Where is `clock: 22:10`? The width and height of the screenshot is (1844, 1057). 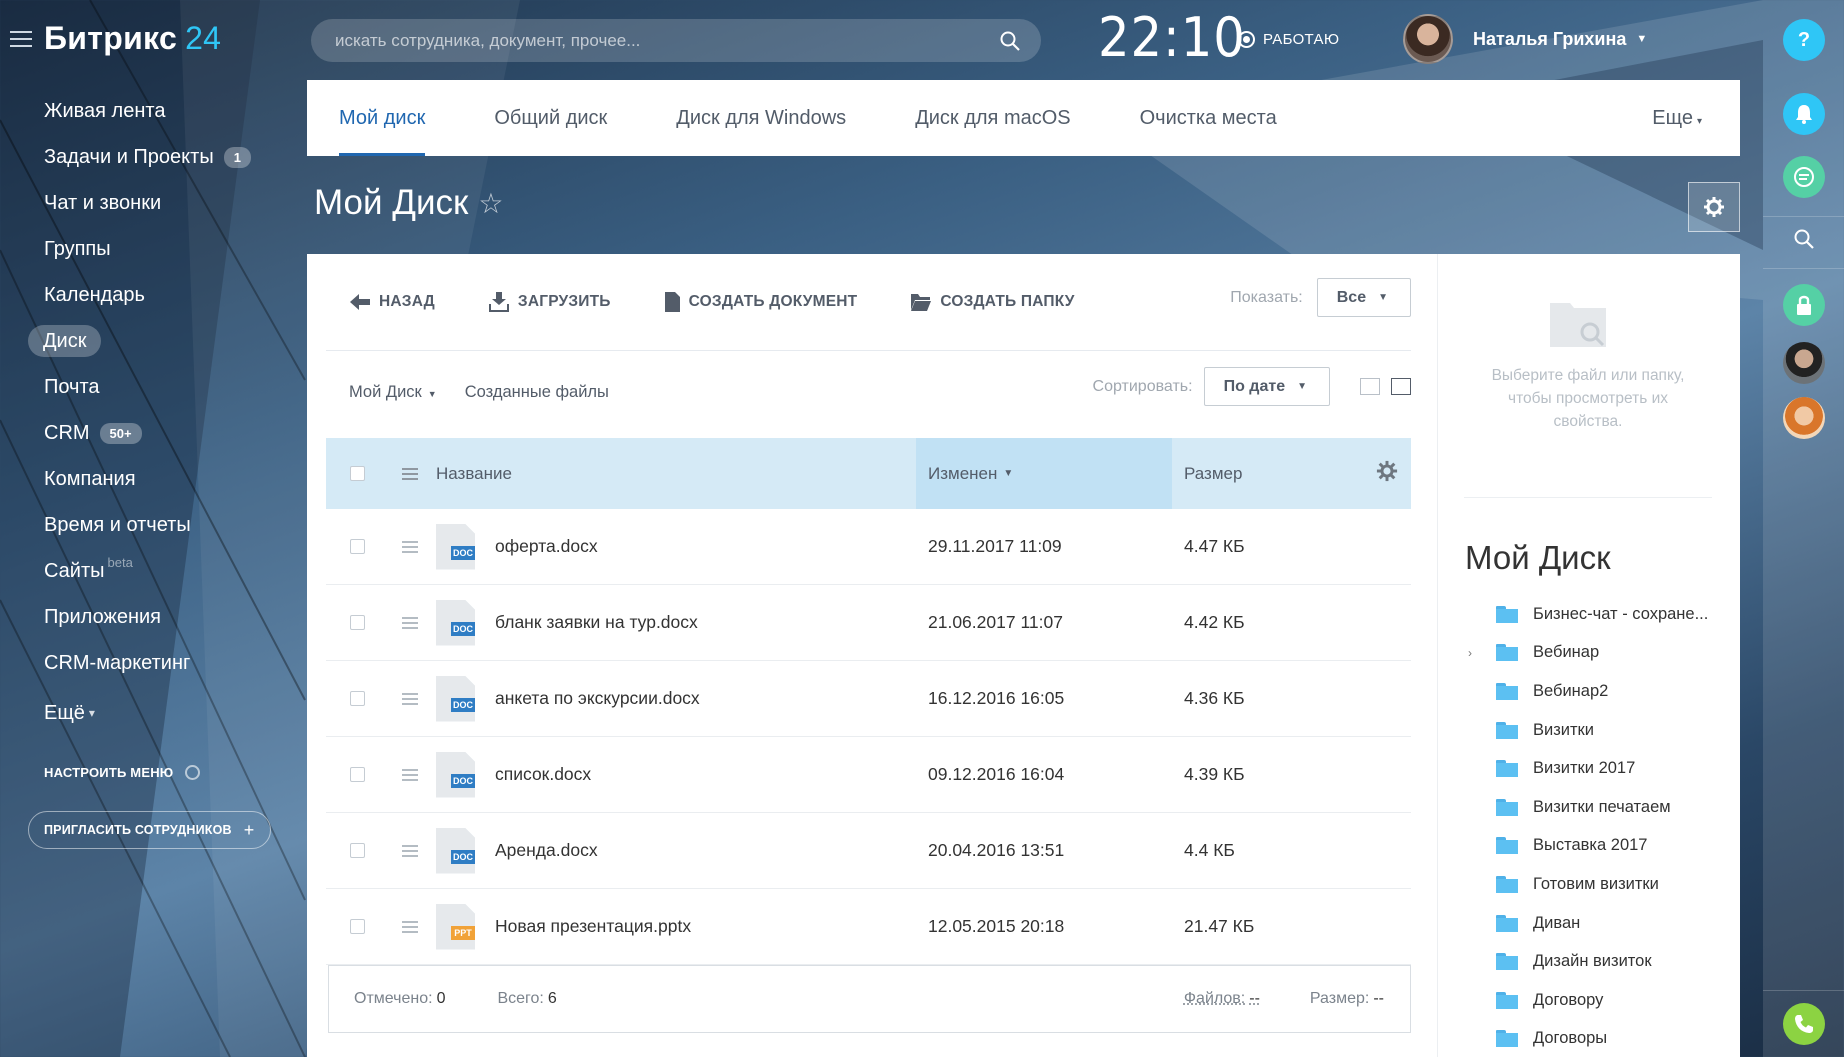 clock: 22:10 is located at coordinates (1172, 37).